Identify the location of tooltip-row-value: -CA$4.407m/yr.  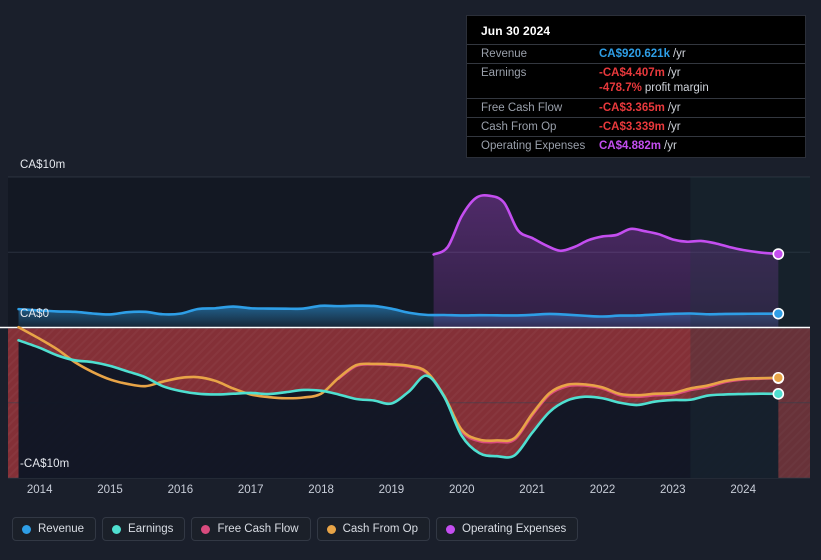
(640, 73).